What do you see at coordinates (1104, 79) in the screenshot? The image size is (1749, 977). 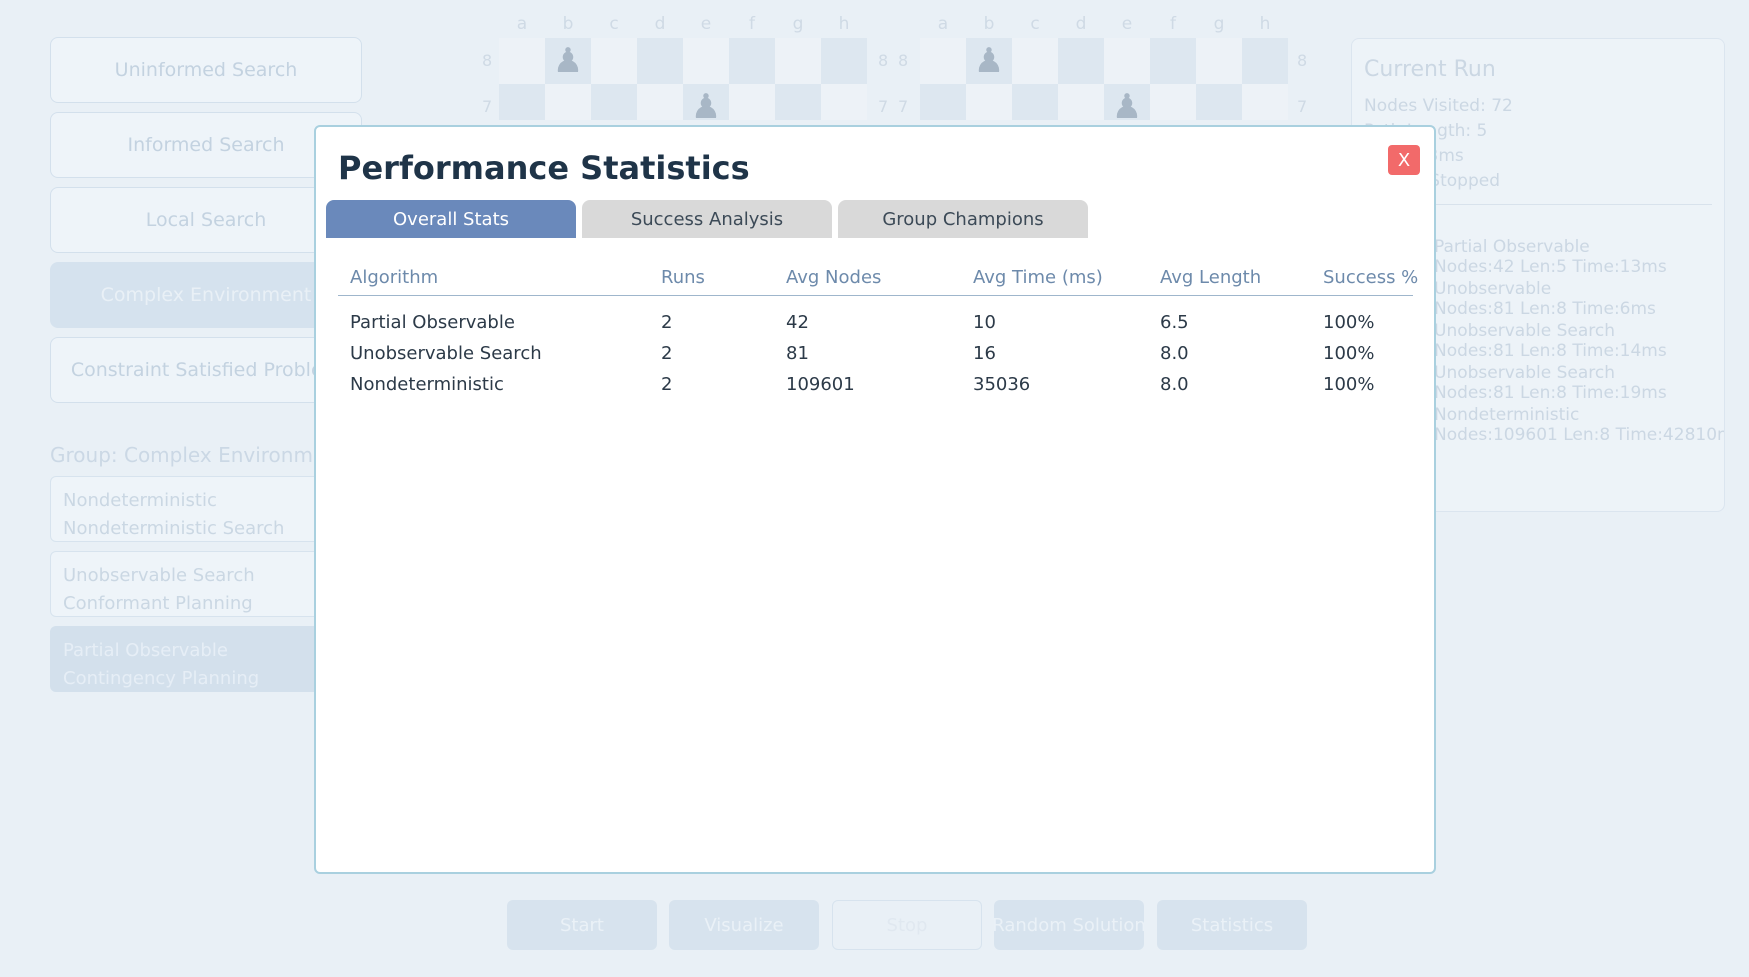 I see `chess-board-right: ♟ ♟` at bounding box center [1104, 79].